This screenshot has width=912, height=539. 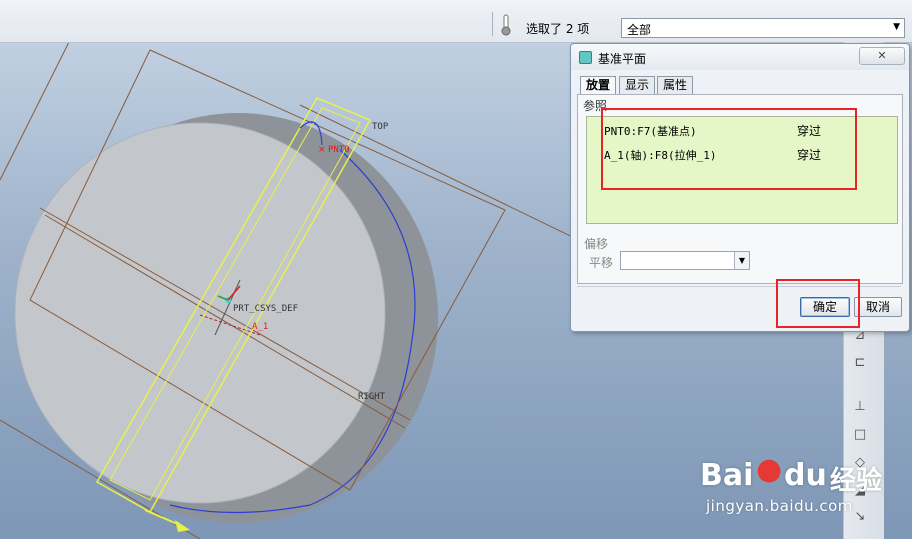 What do you see at coordinates (595, 106) in the screenshot?
I see `references-label: 参照` at bounding box center [595, 106].